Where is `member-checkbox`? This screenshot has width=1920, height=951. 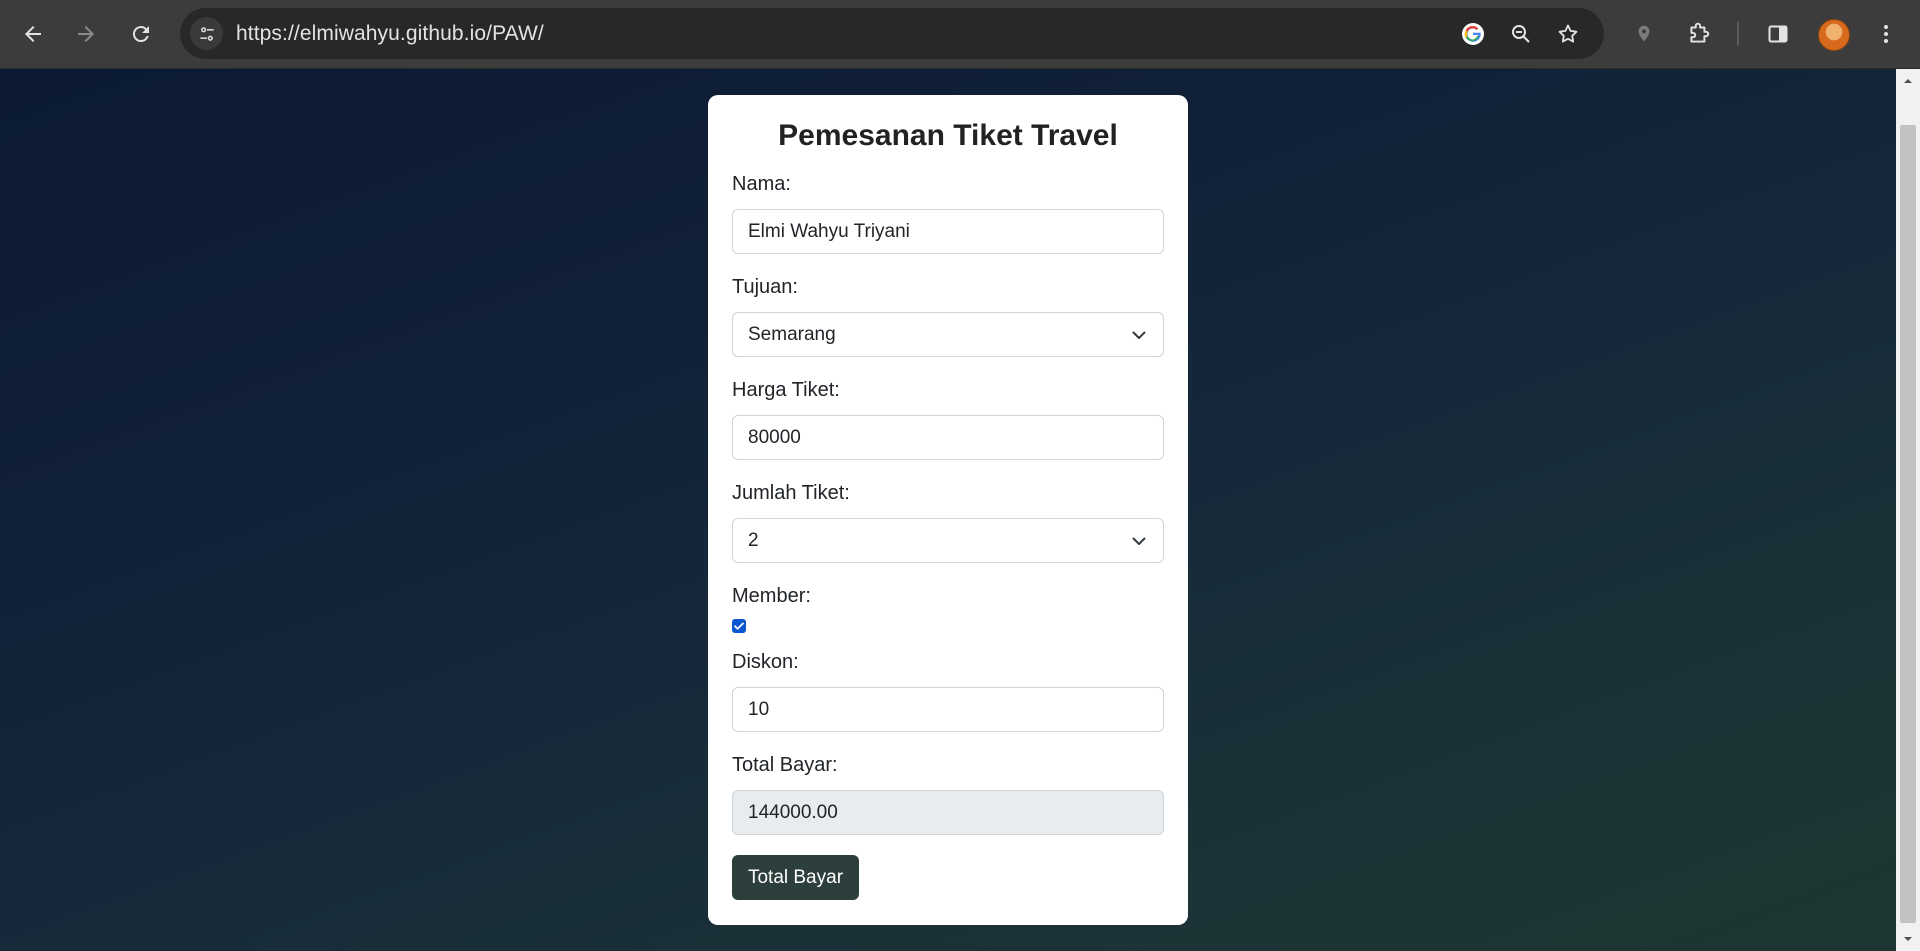
member-checkbox is located at coordinates (739, 626).